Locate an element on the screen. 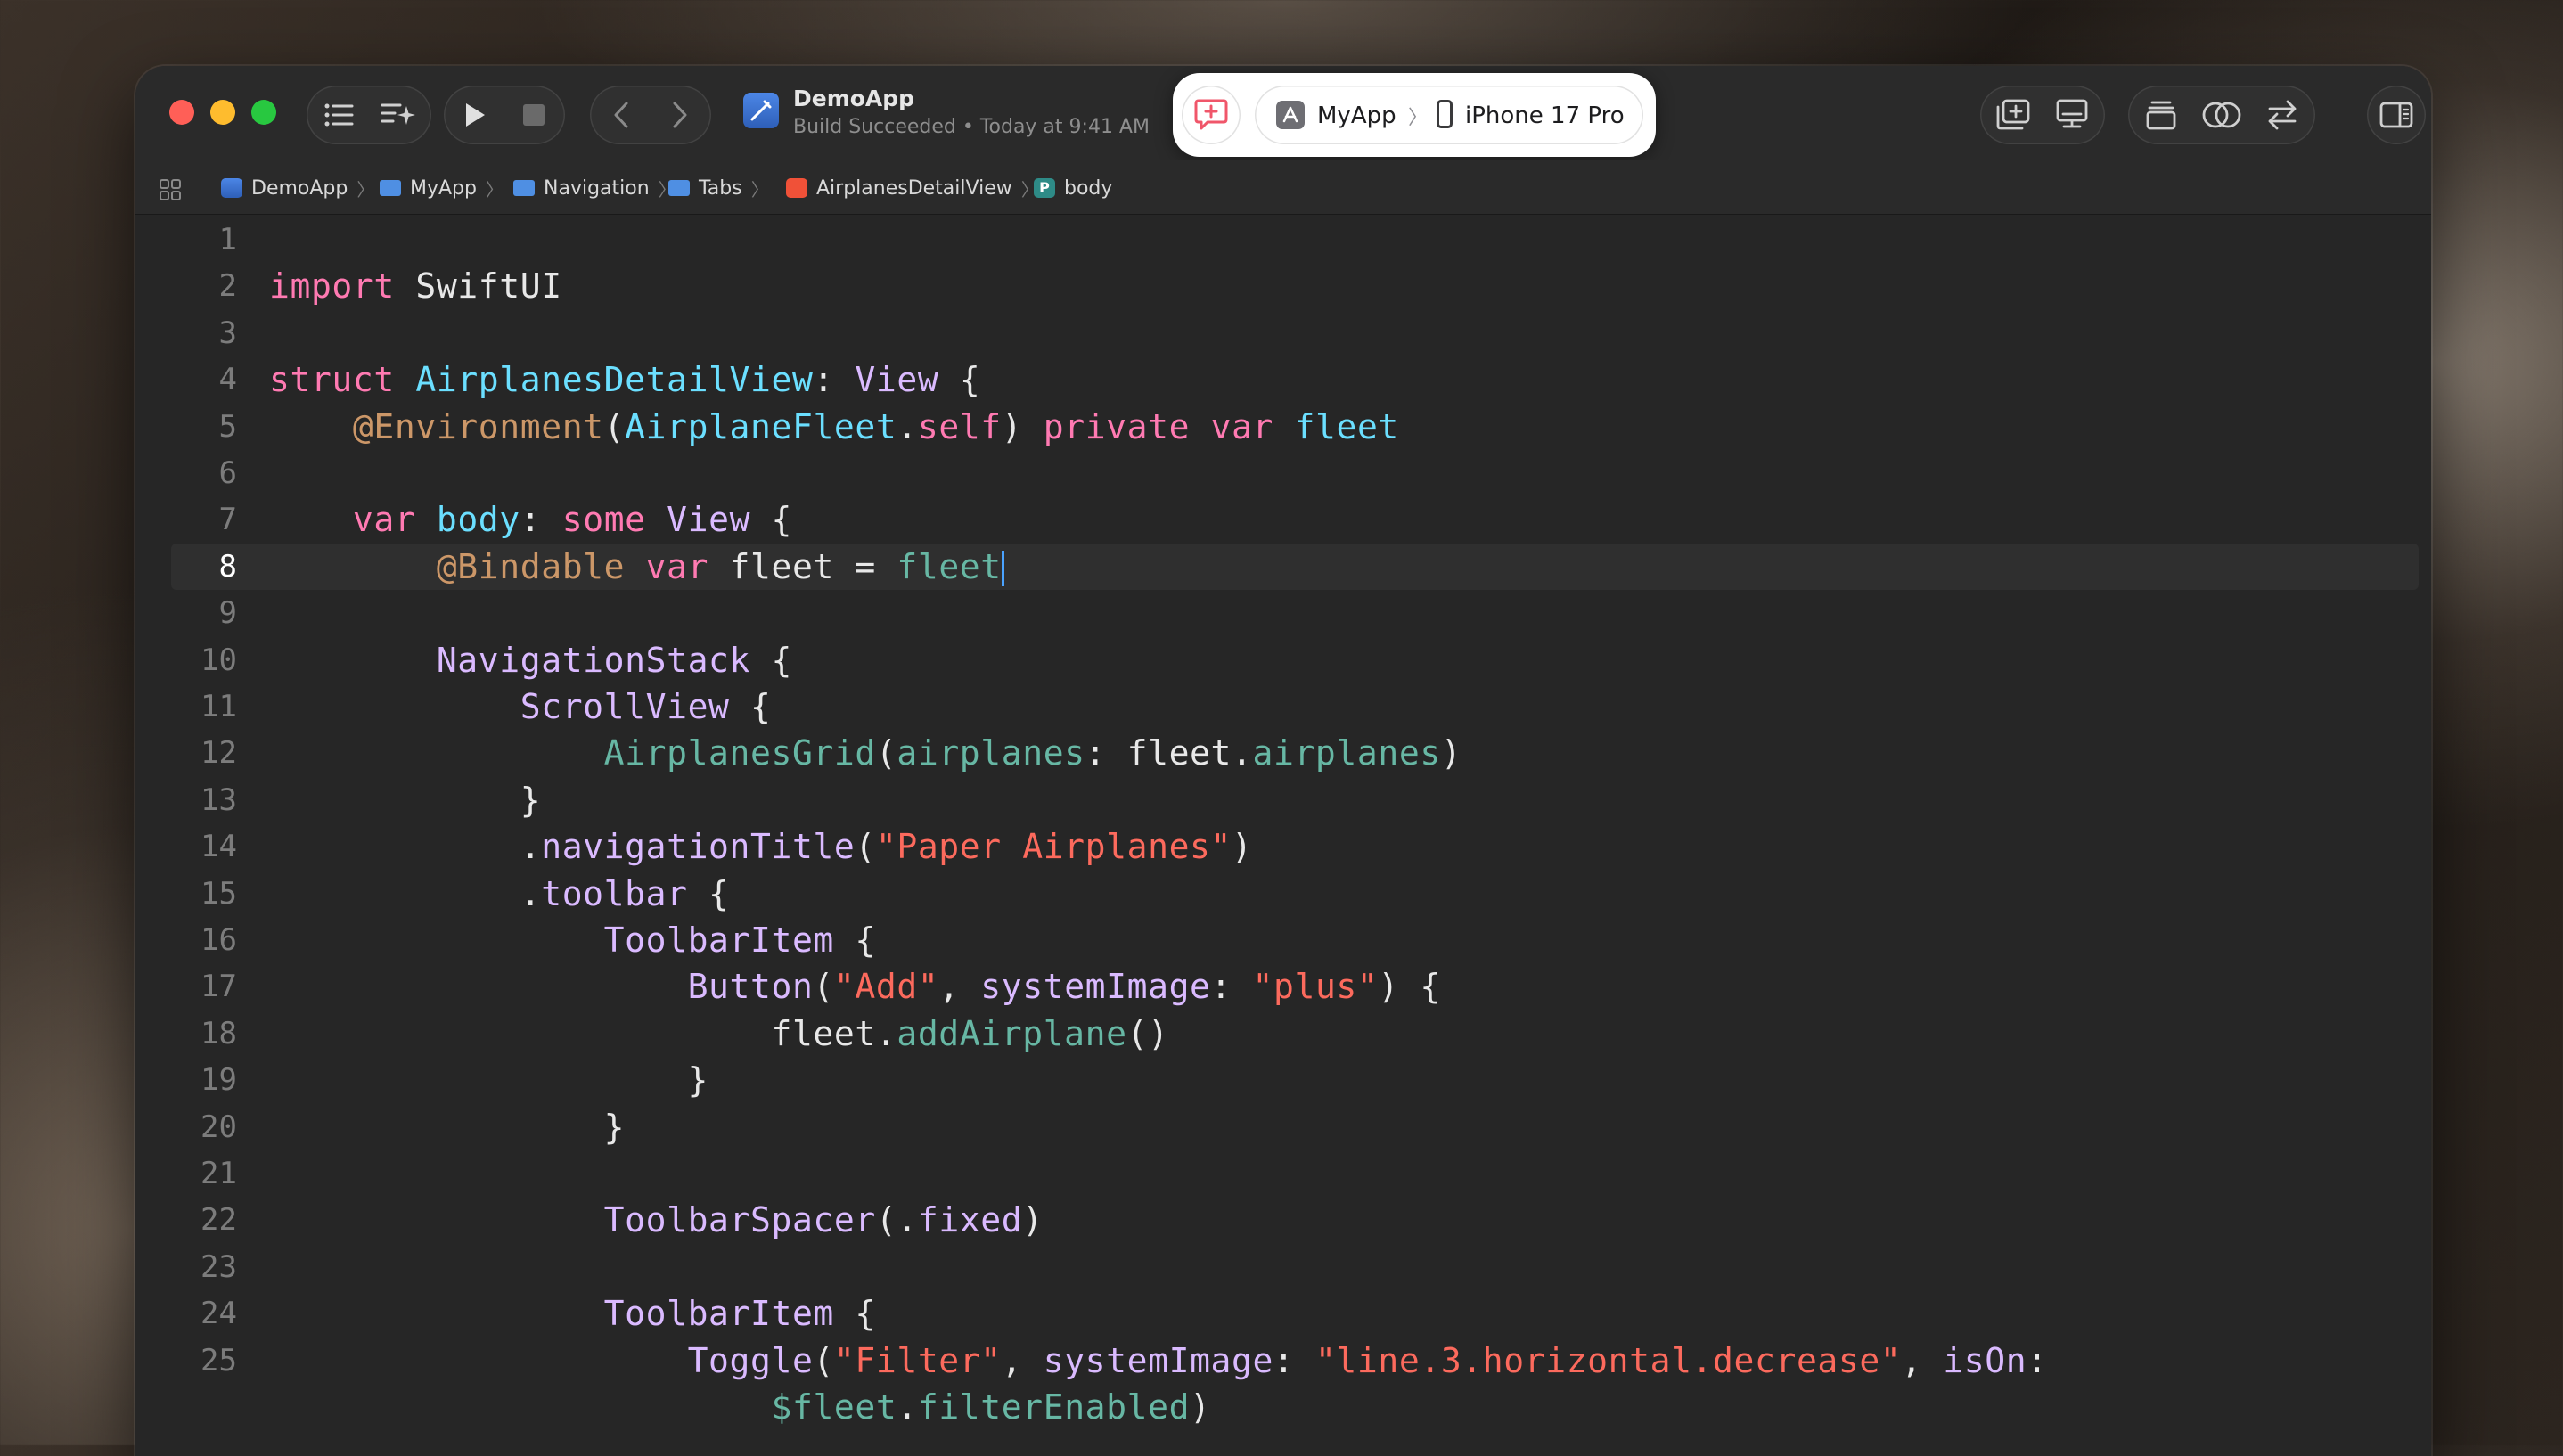 Image resolution: width=2563 pixels, height=1456 pixels. jump-bar-item: Tabs 〉 is located at coordinates (718, 188).